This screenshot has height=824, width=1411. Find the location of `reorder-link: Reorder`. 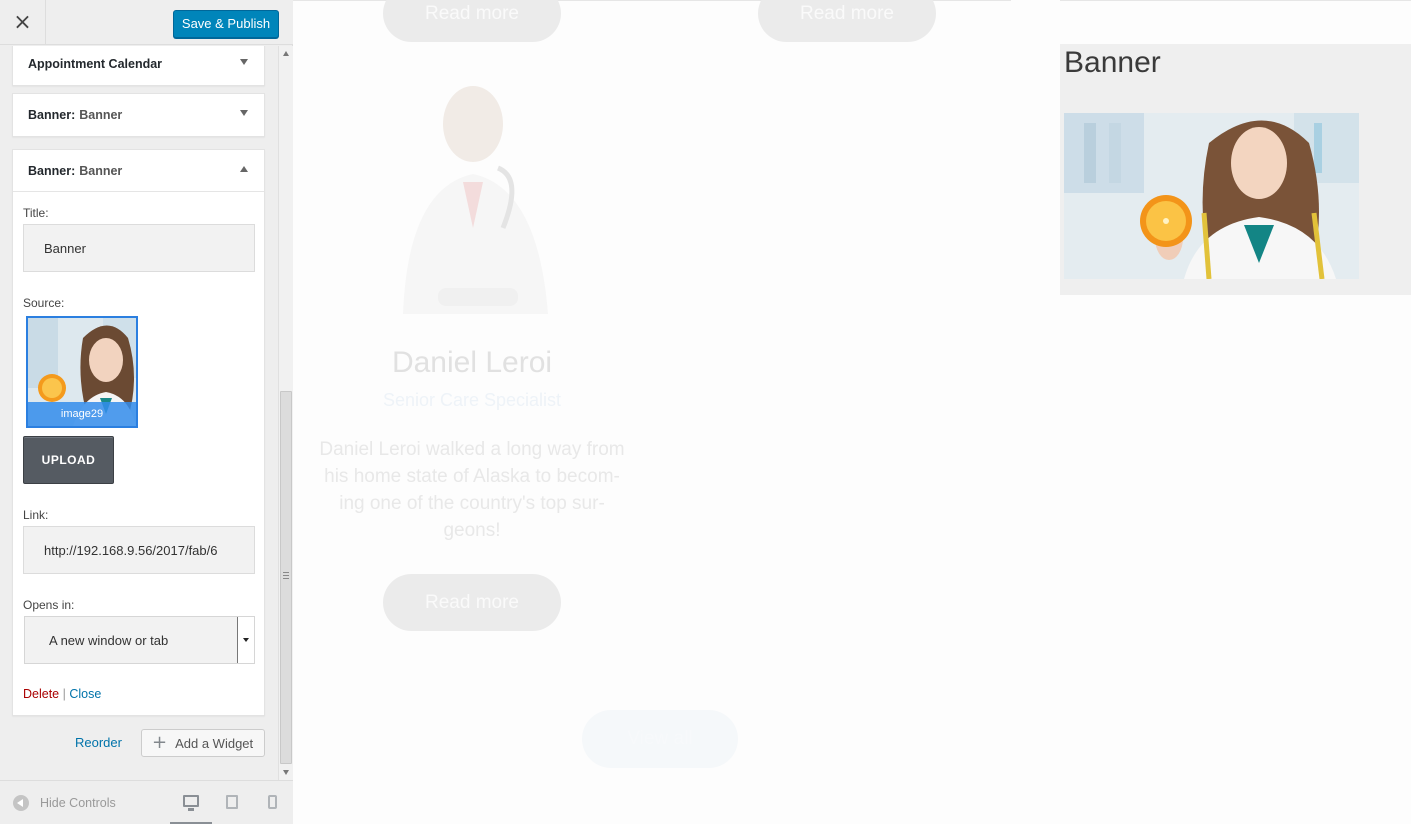

reorder-link: Reorder is located at coordinates (98, 742).